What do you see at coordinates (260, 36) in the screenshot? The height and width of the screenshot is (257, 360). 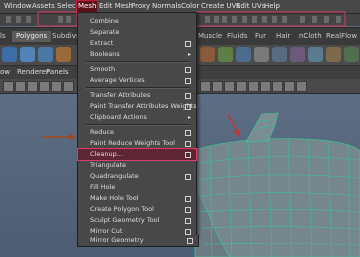 I see `shelf-tab-fur: Fur` at bounding box center [260, 36].